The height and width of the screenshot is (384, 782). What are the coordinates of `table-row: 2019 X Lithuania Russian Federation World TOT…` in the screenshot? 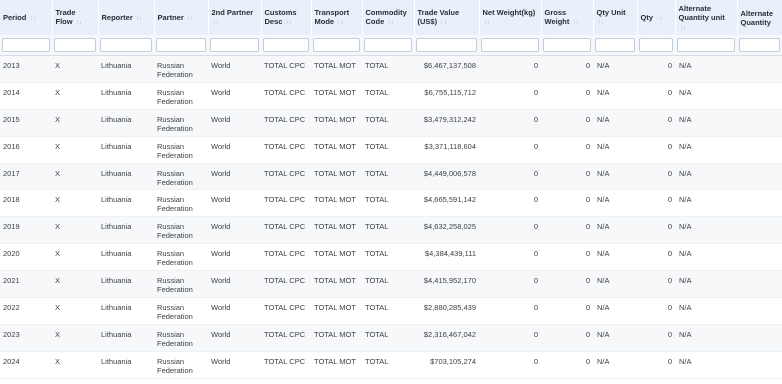 It's located at (391, 230).